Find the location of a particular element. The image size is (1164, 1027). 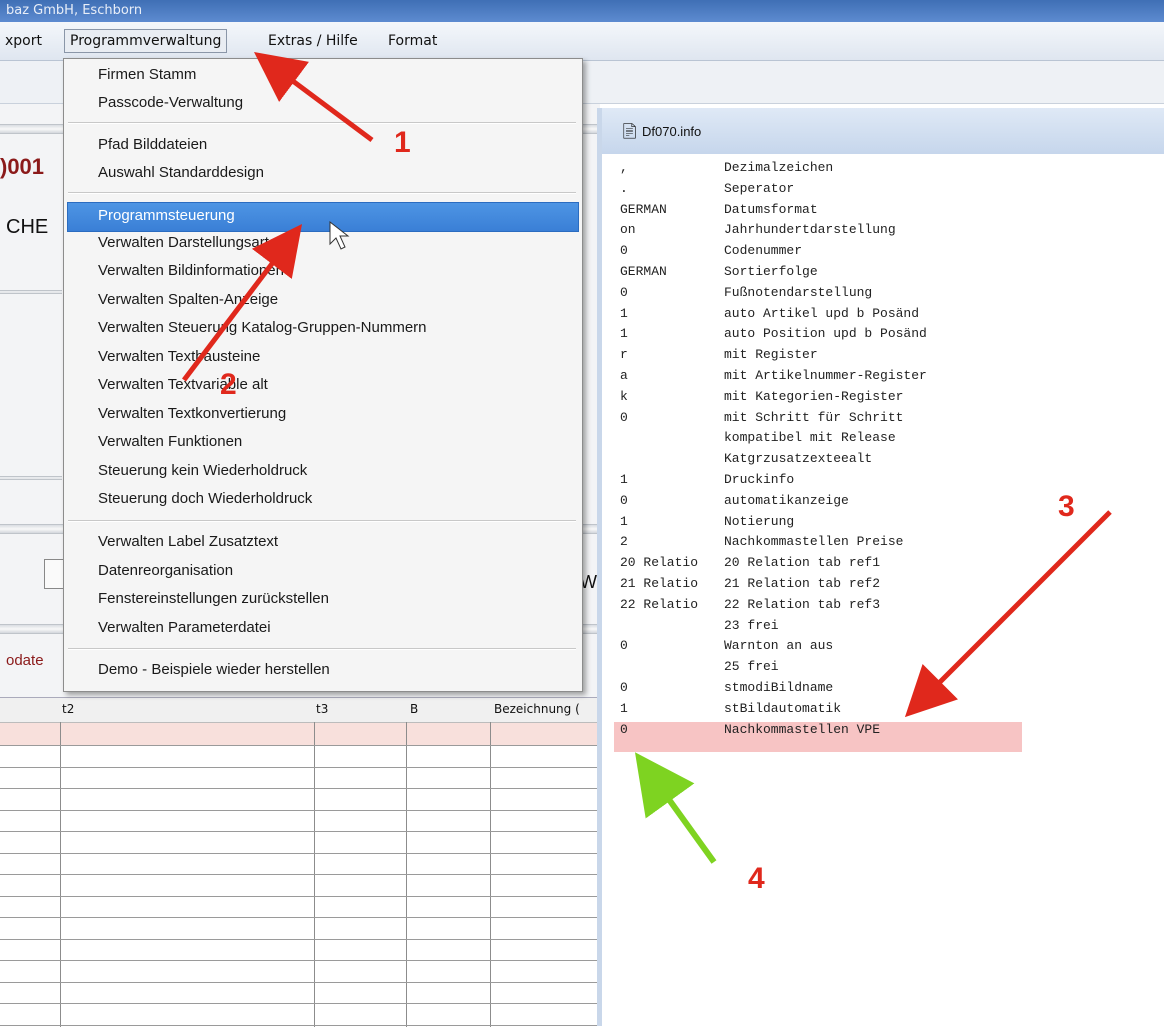

mouse-cursor-icon is located at coordinates (339, 235).